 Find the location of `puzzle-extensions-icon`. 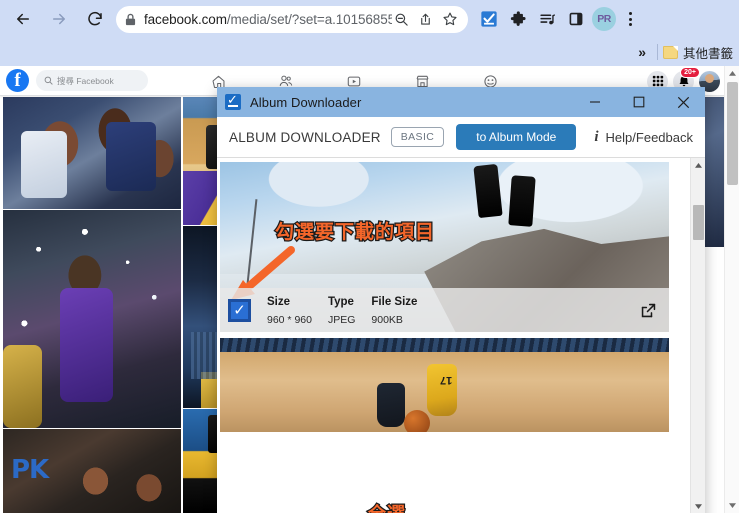

puzzle-extensions-icon is located at coordinates (518, 19).